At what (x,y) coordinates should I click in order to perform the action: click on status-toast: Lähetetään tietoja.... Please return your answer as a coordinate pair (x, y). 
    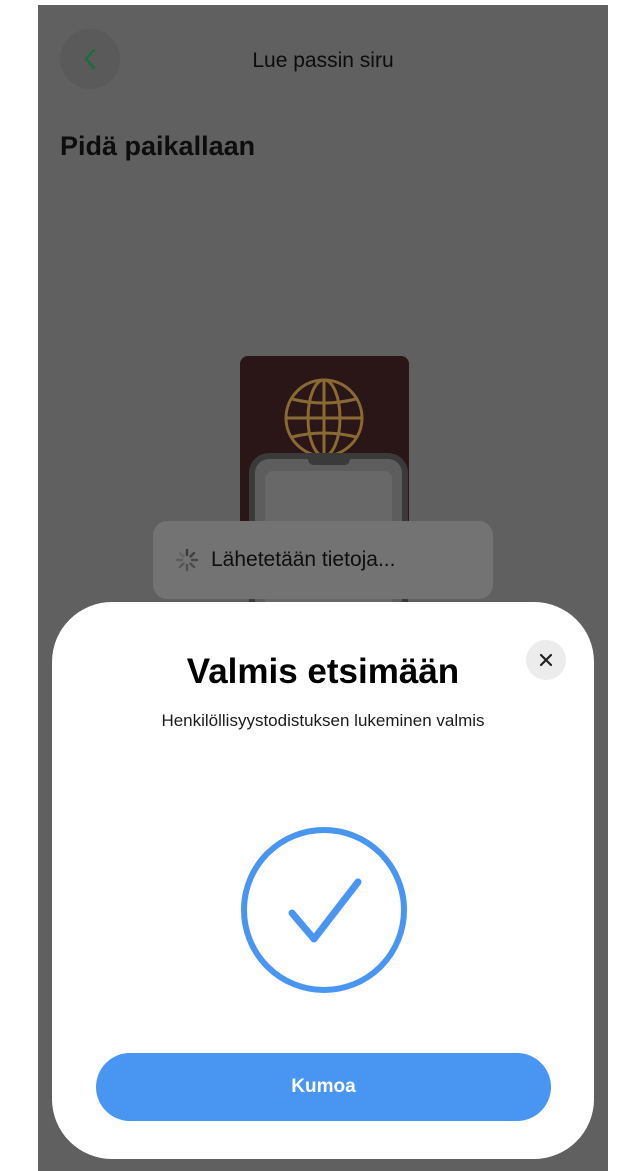
    Looking at the image, I should click on (323, 560).